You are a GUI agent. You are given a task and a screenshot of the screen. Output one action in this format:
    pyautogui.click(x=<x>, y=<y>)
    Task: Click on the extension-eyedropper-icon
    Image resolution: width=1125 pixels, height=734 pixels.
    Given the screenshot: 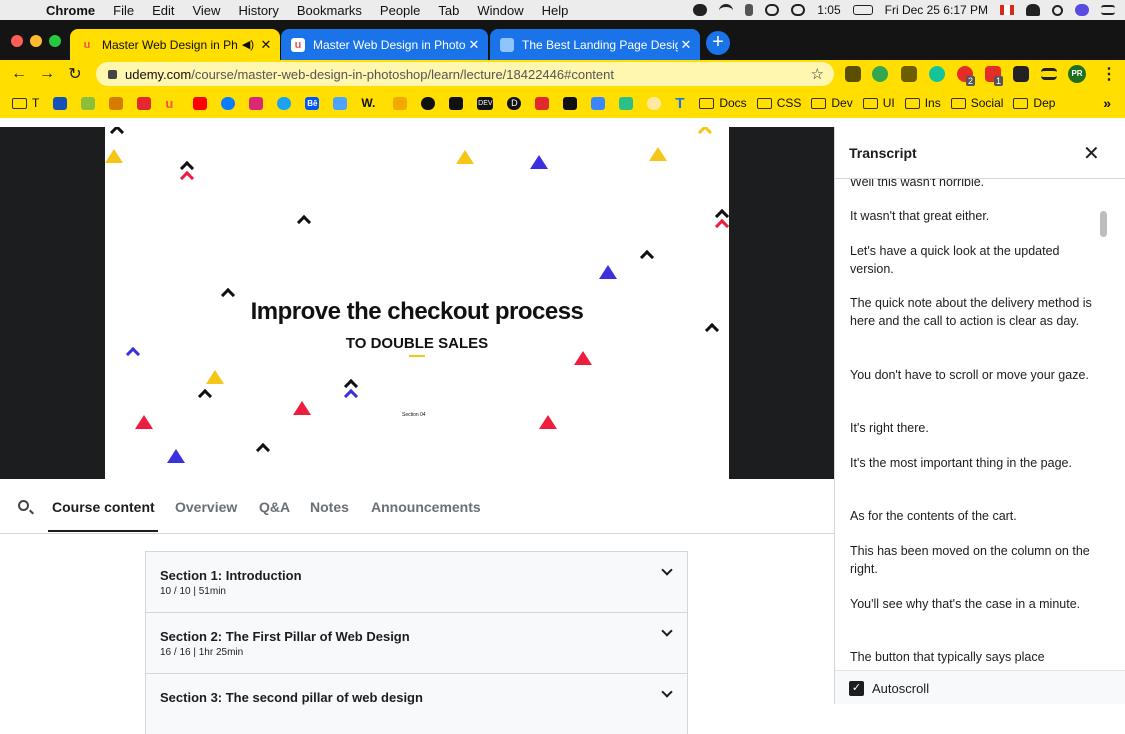 What is the action you would take?
    pyautogui.click(x=909, y=74)
    